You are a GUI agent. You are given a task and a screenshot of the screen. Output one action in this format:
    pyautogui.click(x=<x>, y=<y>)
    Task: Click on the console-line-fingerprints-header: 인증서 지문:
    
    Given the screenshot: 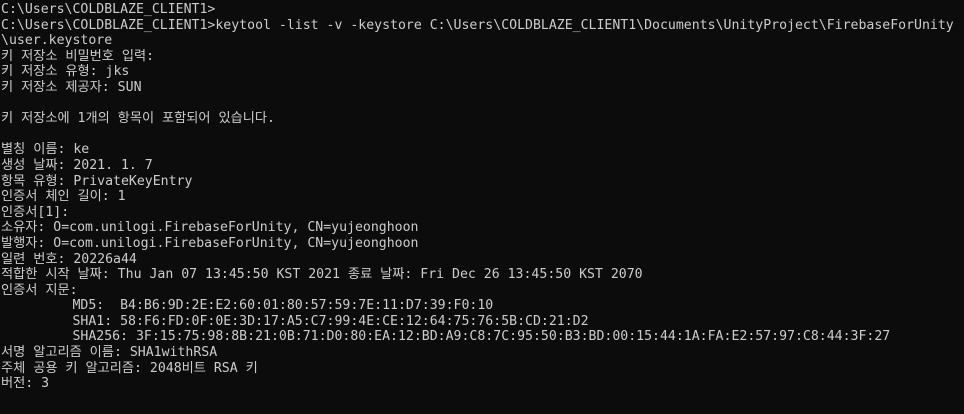 What is the action you would take?
    pyautogui.click(x=39, y=290)
    